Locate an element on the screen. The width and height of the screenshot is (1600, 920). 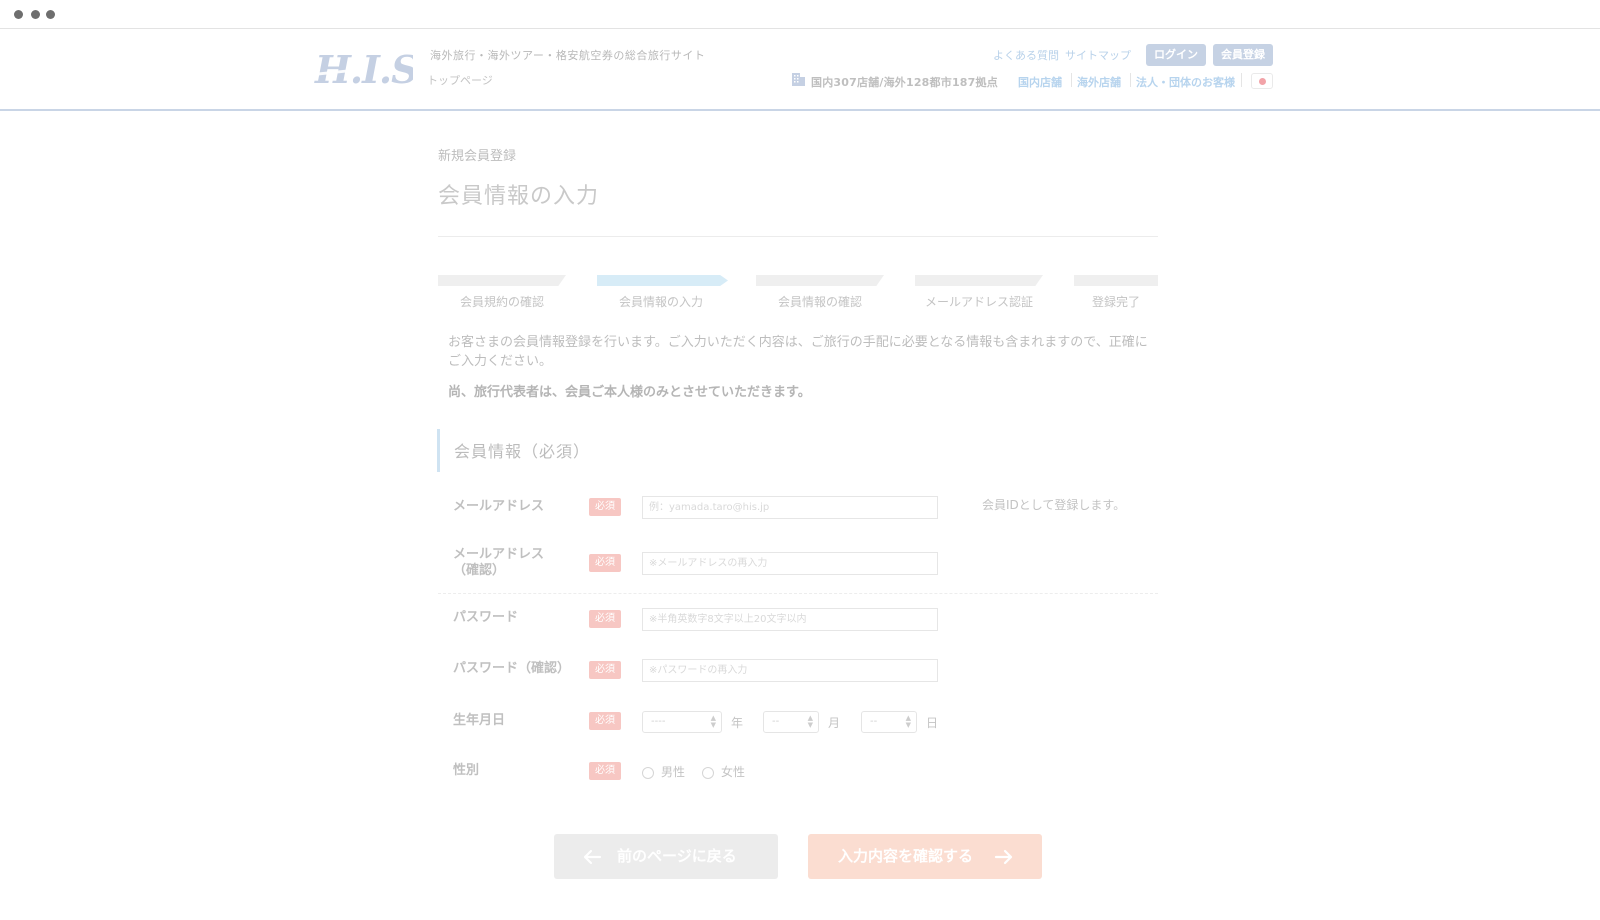
svg-text: H.I.S is located at coordinates (363, 69).